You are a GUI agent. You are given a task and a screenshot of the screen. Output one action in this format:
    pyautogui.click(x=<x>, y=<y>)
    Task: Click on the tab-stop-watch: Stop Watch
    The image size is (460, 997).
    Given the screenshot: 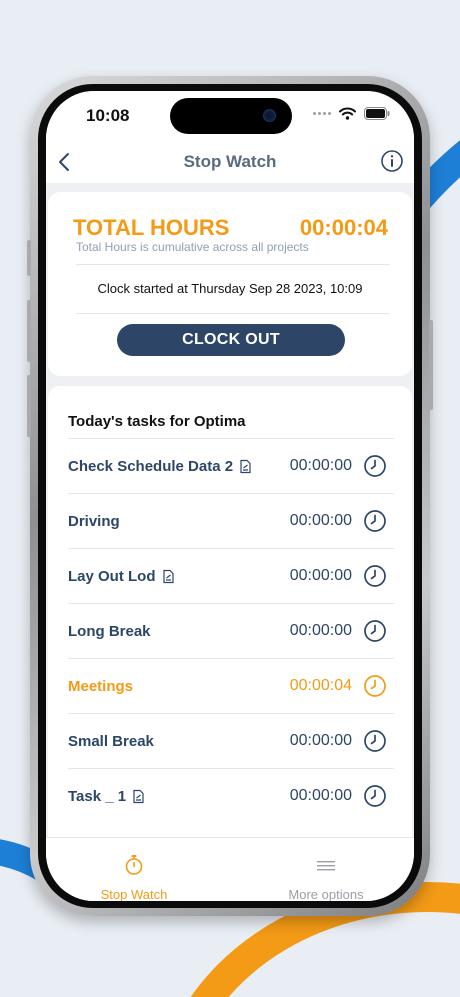 What is the action you would take?
    pyautogui.click(x=134, y=877)
    